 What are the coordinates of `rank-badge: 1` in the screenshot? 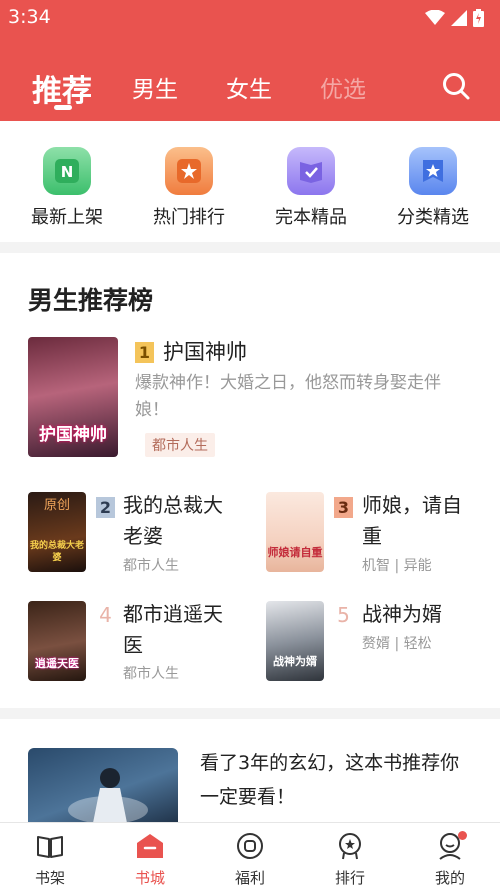 It's located at (144, 352).